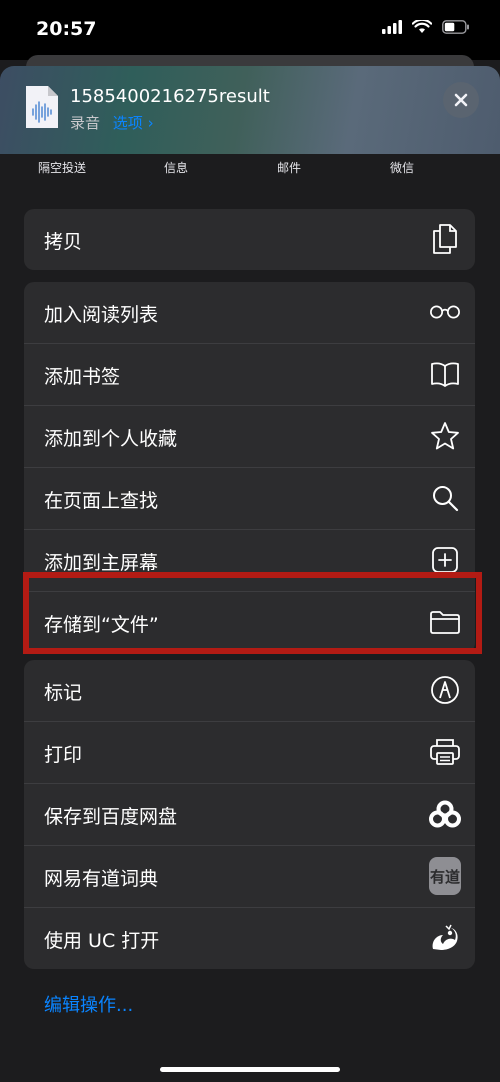 The image size is (500, 1082). What do you see at coordinates (101, 315) in the screenshot?
I see `action-label: 加入阅读列表` at bounding box center [101, 315].